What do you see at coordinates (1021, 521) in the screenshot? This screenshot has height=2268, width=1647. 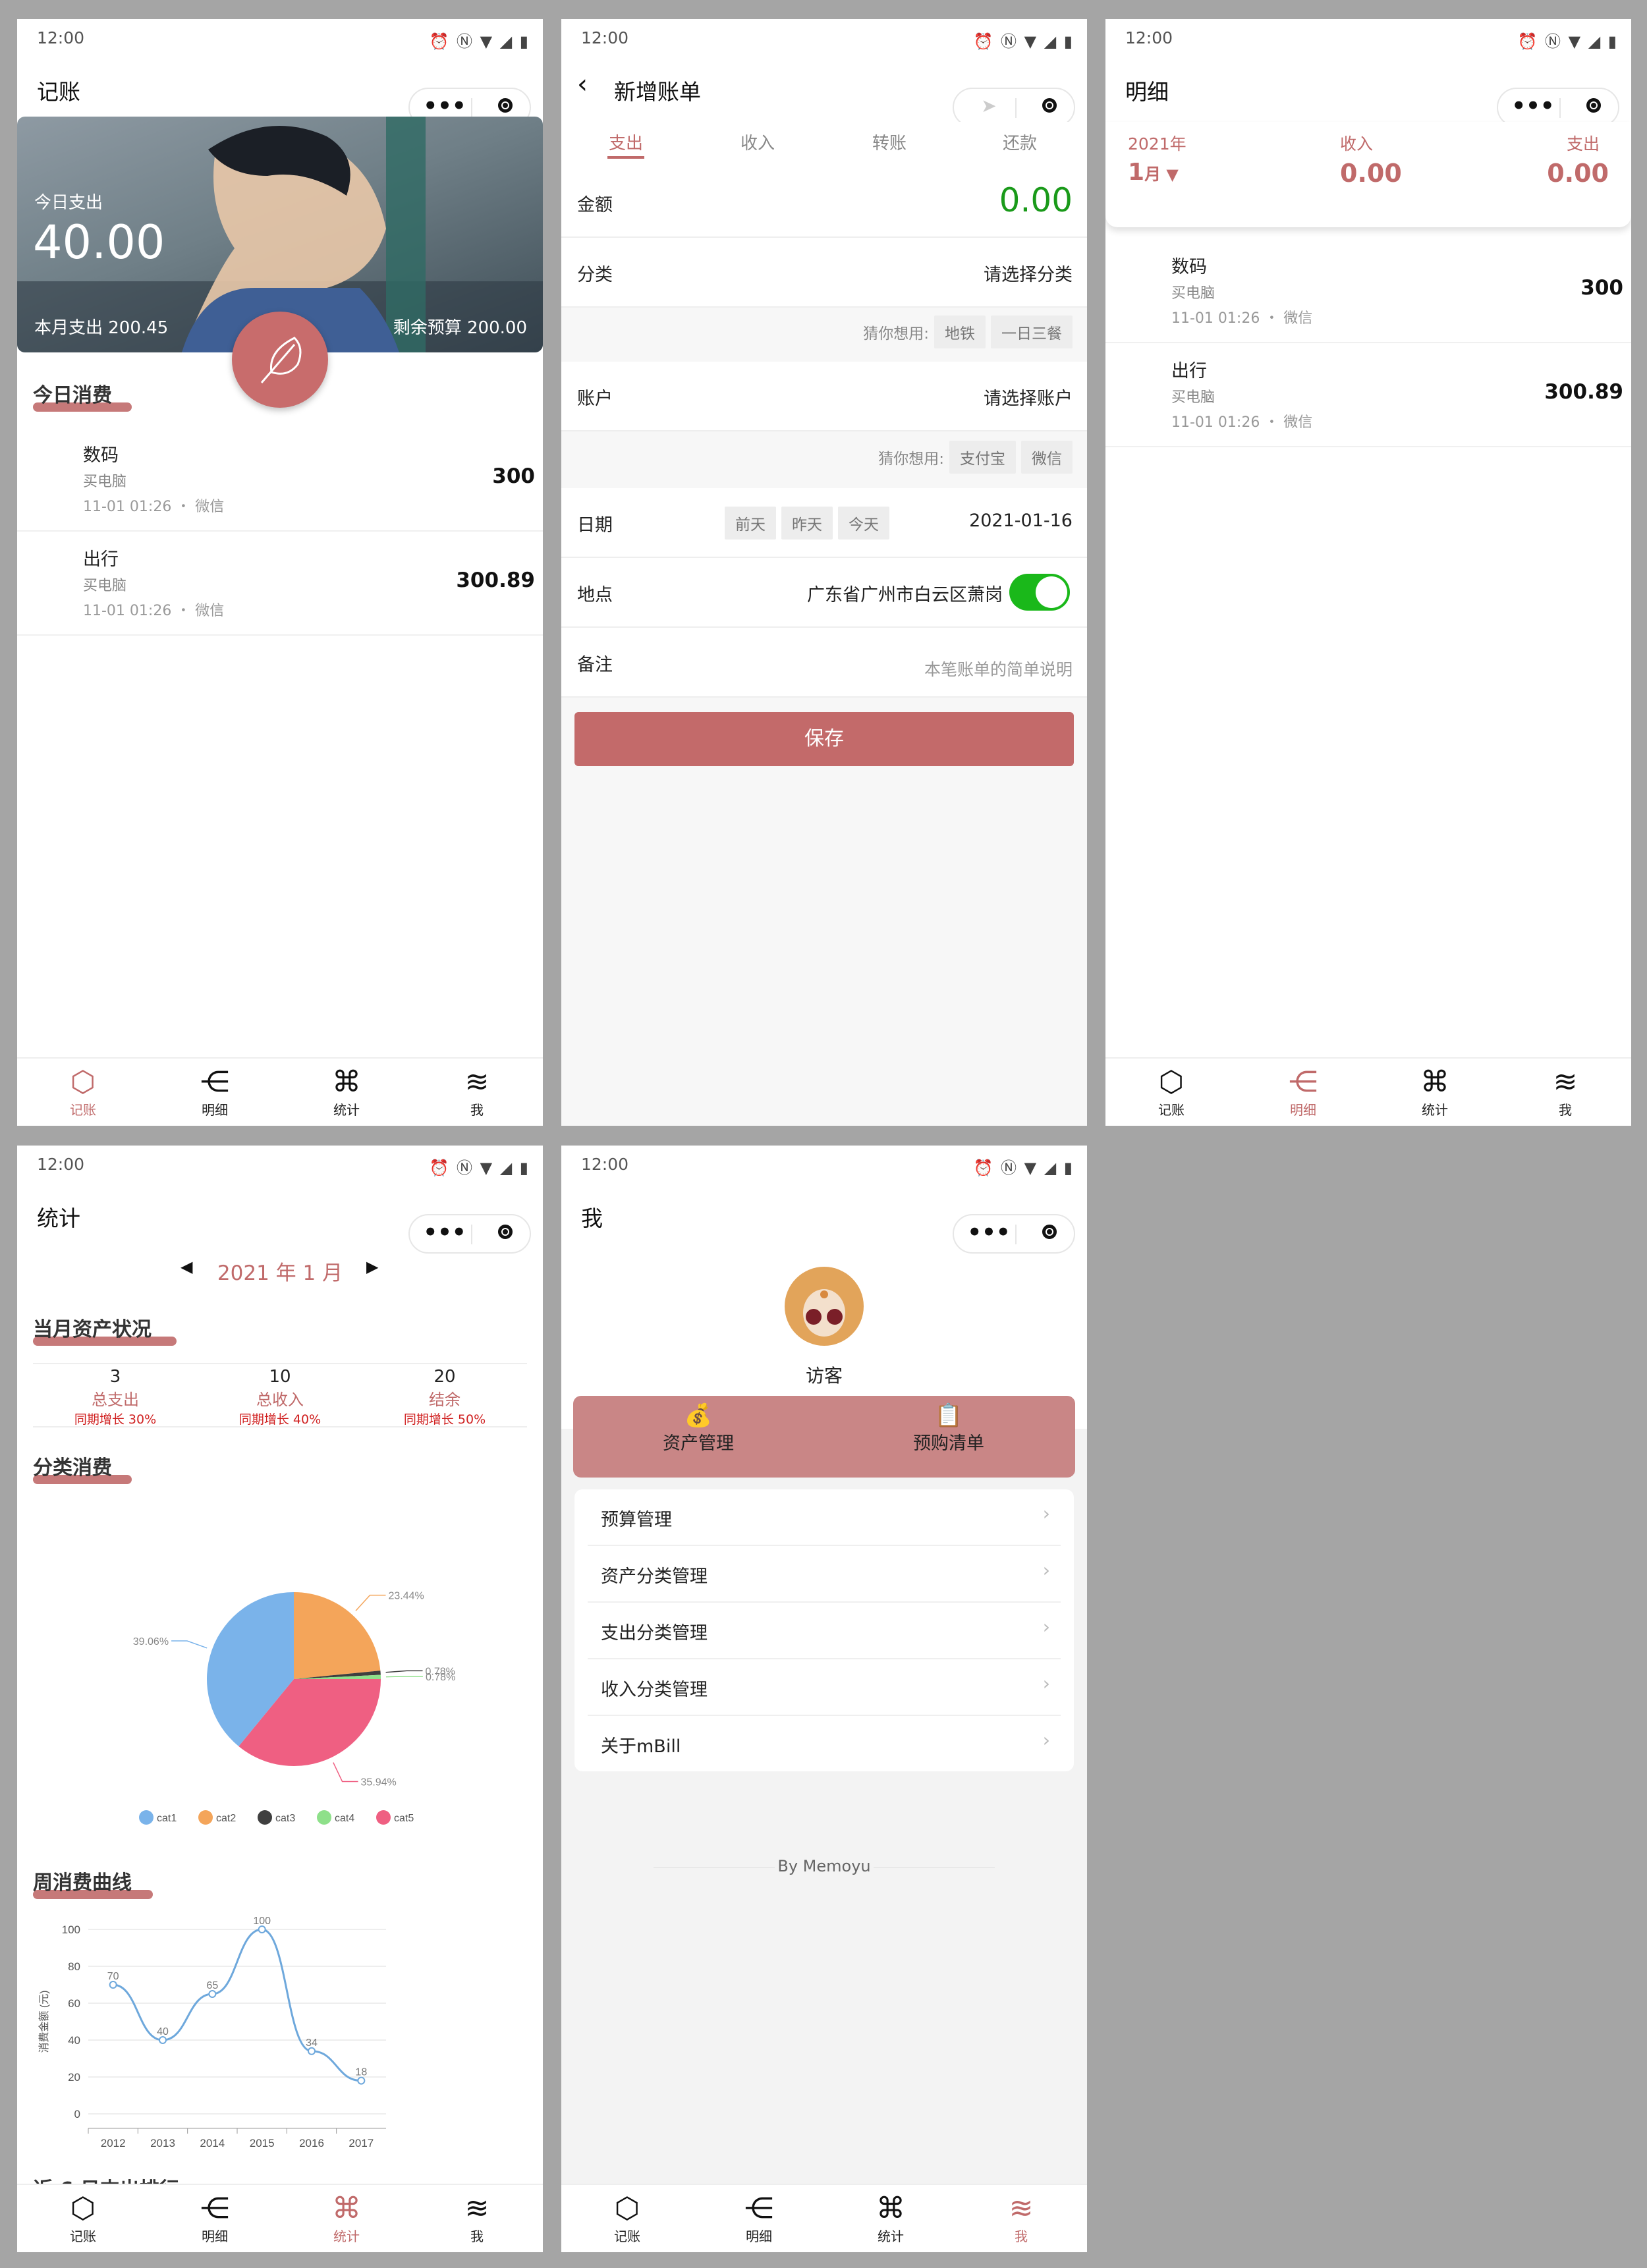 I see `date-picker: 2021-01-16` at bounding box center [1021, 521].